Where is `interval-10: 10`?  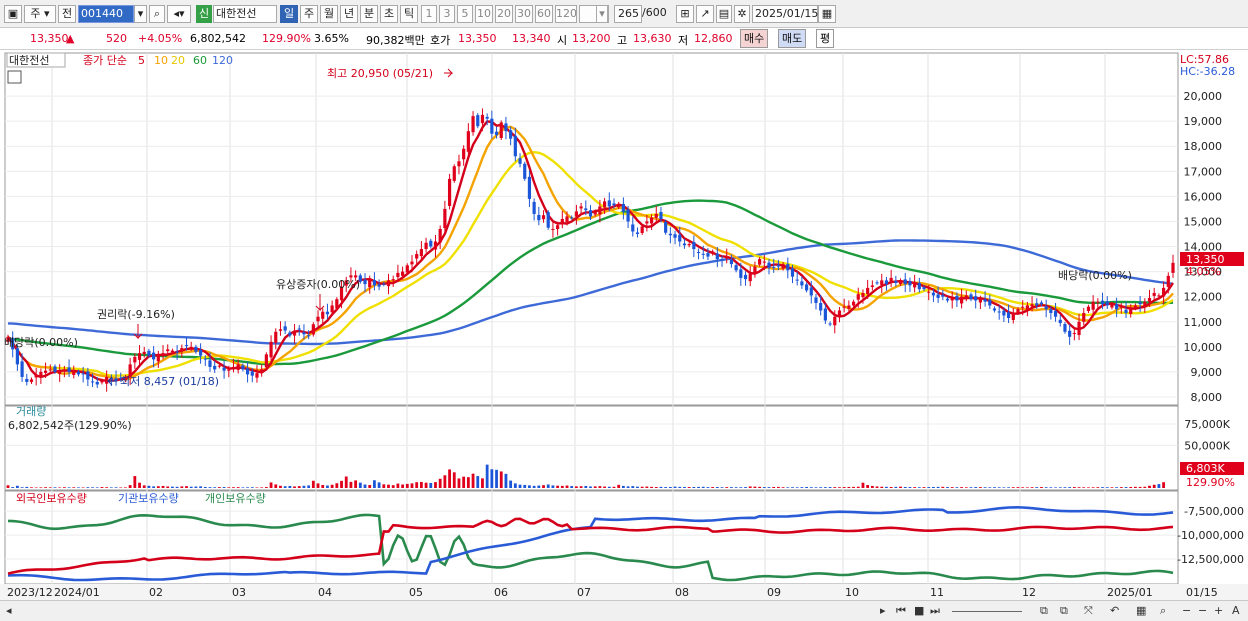
interval-10: 10 is located at coordinates (484, 14).